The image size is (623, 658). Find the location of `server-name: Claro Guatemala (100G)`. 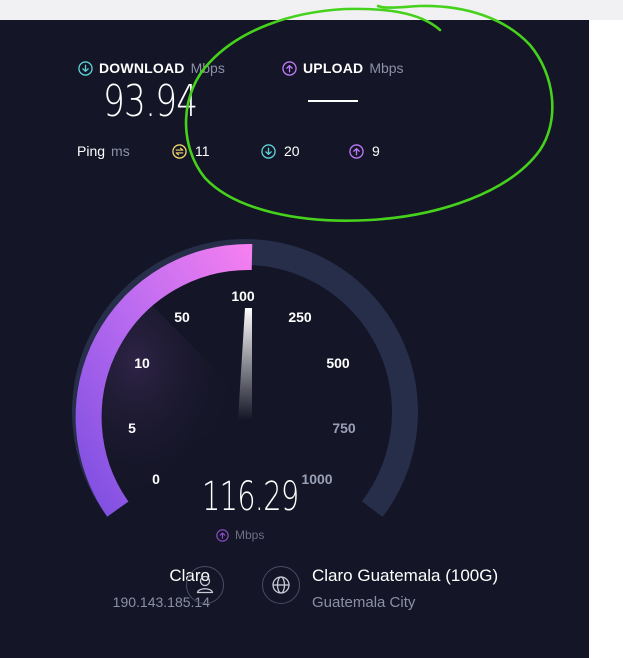

server-name: Claro Guatemala (100G) is located at coordinates (405, 576).